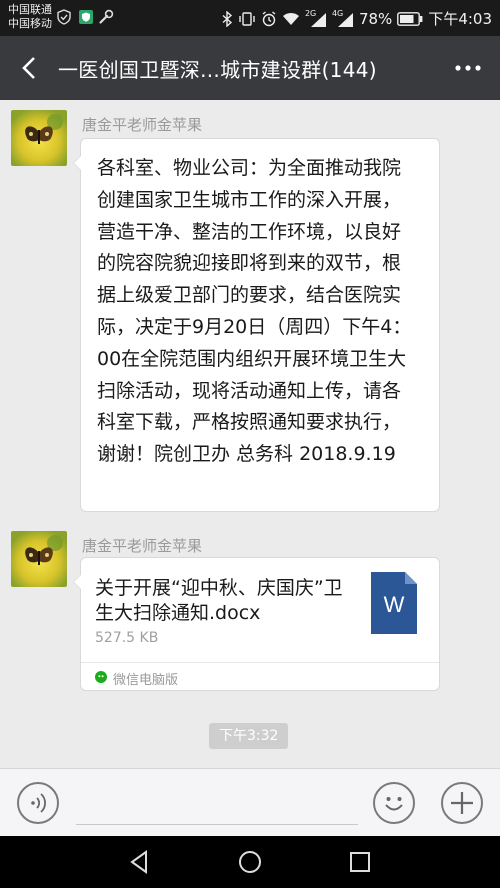 This screenshot has width=500, height=888. I want to click on emoji-button, so click(394, 803).